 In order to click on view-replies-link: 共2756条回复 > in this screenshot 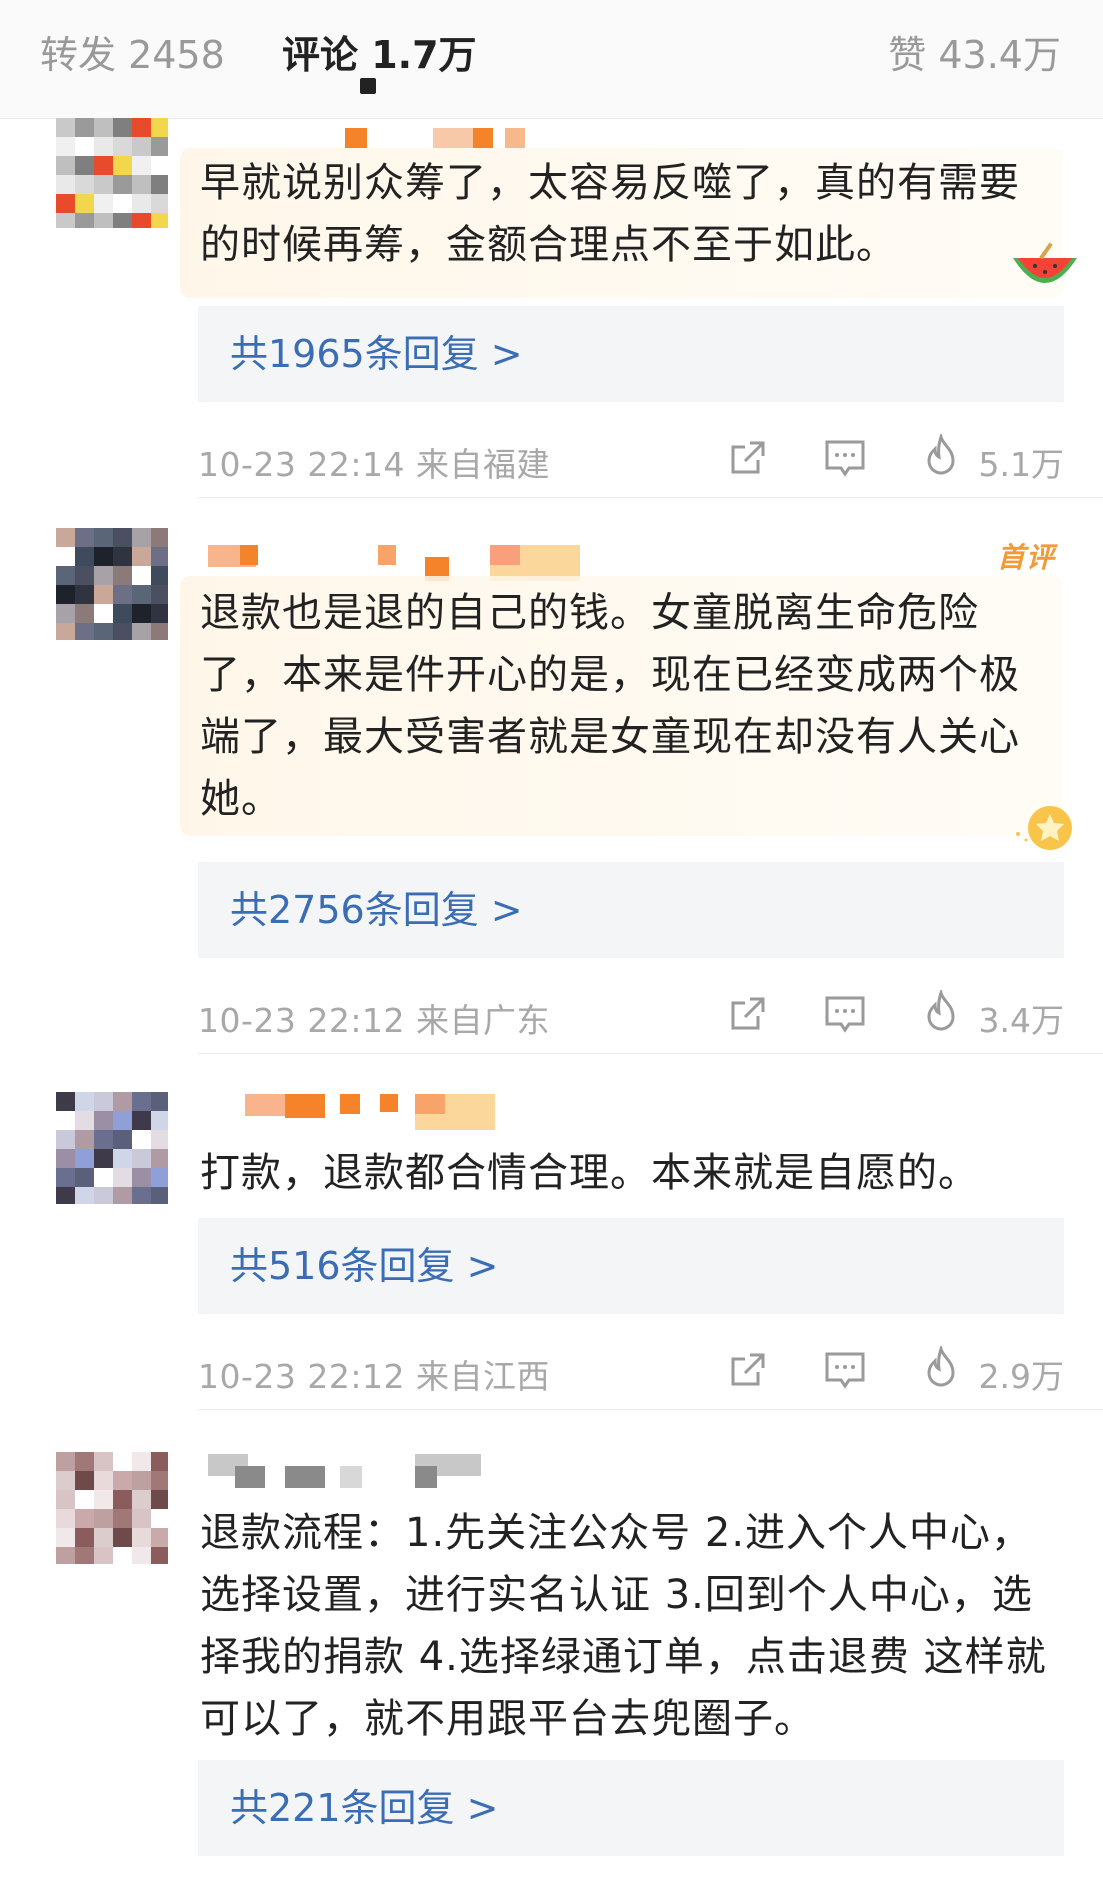, I will do `click(631, 910)`.